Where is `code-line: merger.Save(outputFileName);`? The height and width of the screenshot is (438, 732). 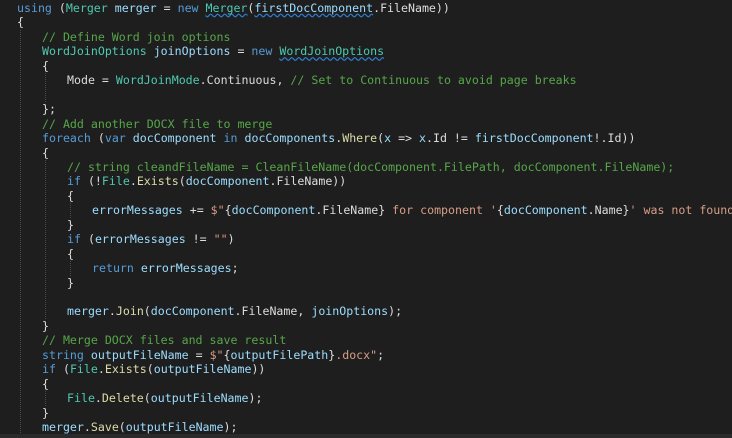
code-line: merger.Save(outputFileName); is located at coordinates (139, 427).